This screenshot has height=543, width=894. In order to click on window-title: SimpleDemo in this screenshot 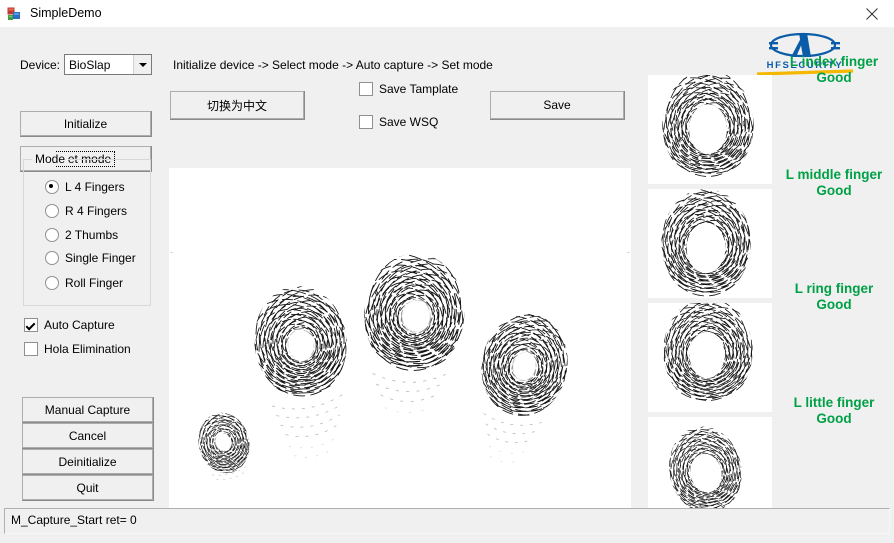, I will do `click(66, 13)`.